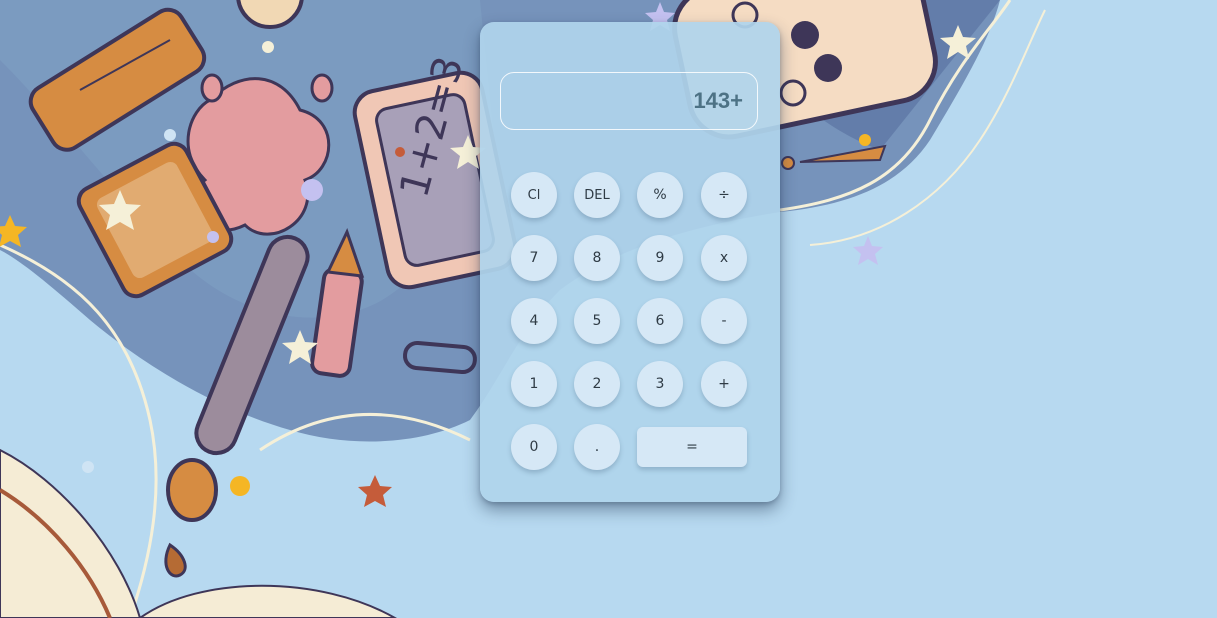  I want to click on eight-button: 8, so click(597, 258).